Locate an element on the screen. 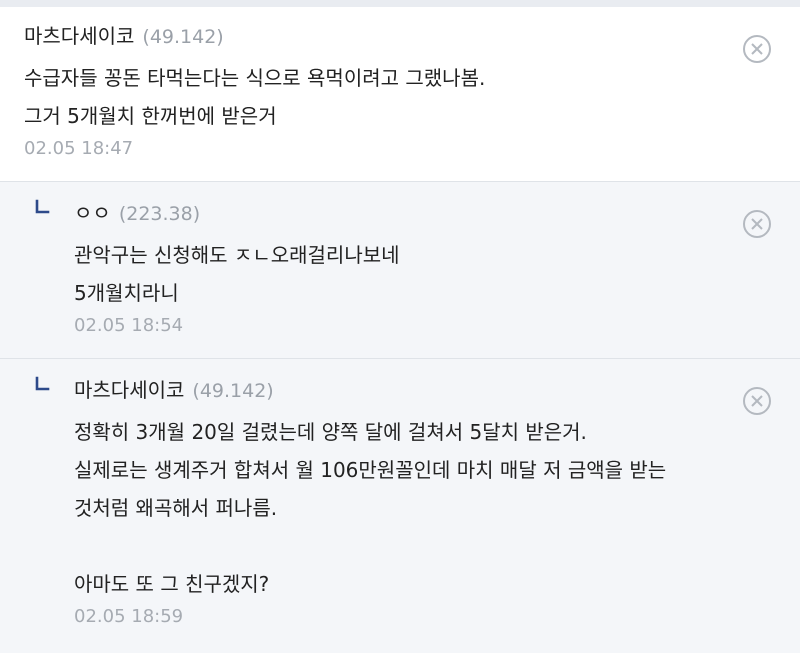 Image resolution: width=800 pixels, height=653 pixels. reply-text-line: 것처럼 왜곡해서 퍼나름. is located at coordinates (176, 508).